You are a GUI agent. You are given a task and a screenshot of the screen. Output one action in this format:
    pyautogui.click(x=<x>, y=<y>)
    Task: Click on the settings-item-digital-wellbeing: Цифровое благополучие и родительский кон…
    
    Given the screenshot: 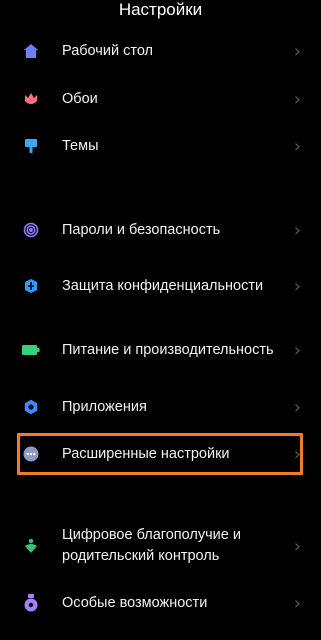 What is the action you would take?
    pyautogui.click(x=160, y=546)
    